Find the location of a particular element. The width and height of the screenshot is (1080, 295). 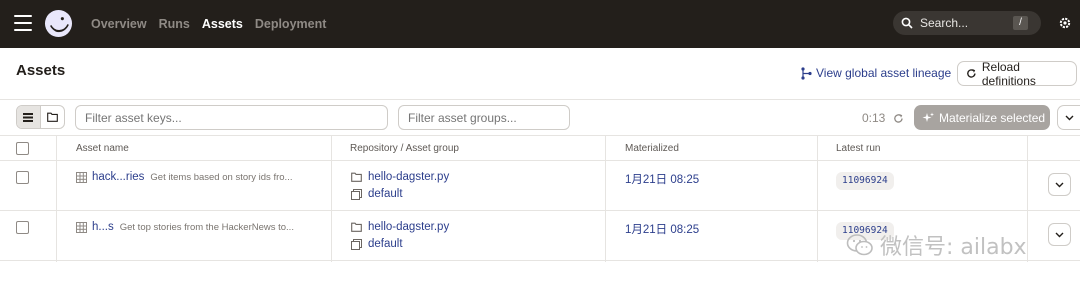

dagster-logo is located at coordinates (58, 23).